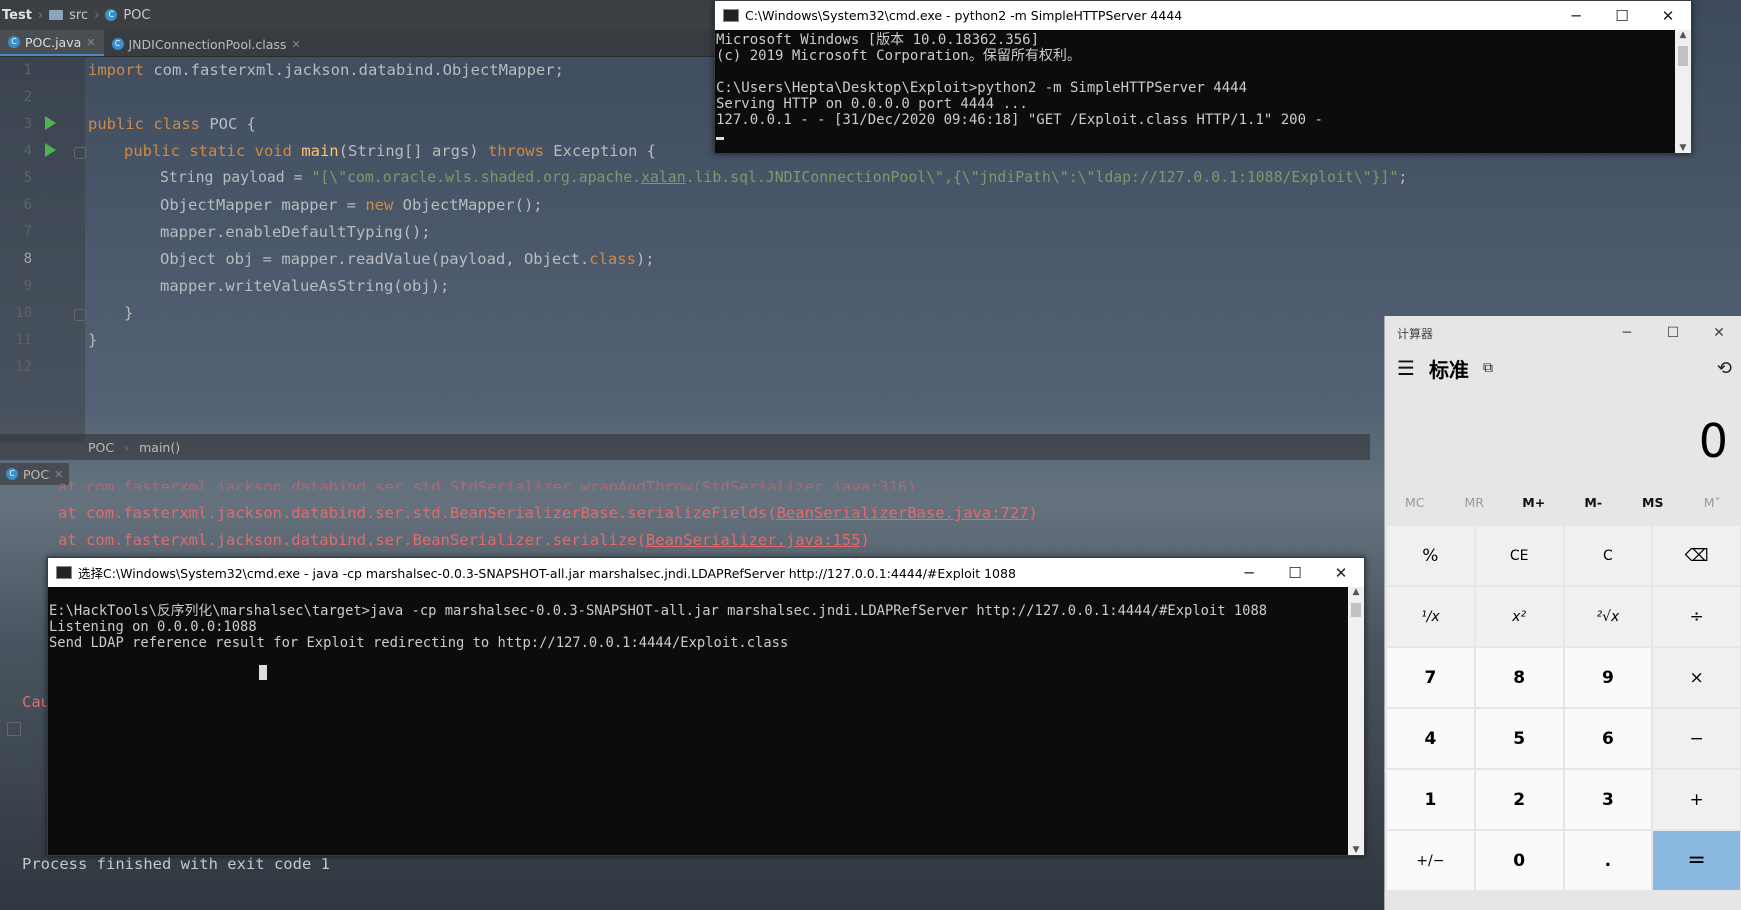 The image size is (1741, 910). Describe the element at coordinates (1696, 555) in the screenshot. I see `backspace-button: ⌫` at that location.